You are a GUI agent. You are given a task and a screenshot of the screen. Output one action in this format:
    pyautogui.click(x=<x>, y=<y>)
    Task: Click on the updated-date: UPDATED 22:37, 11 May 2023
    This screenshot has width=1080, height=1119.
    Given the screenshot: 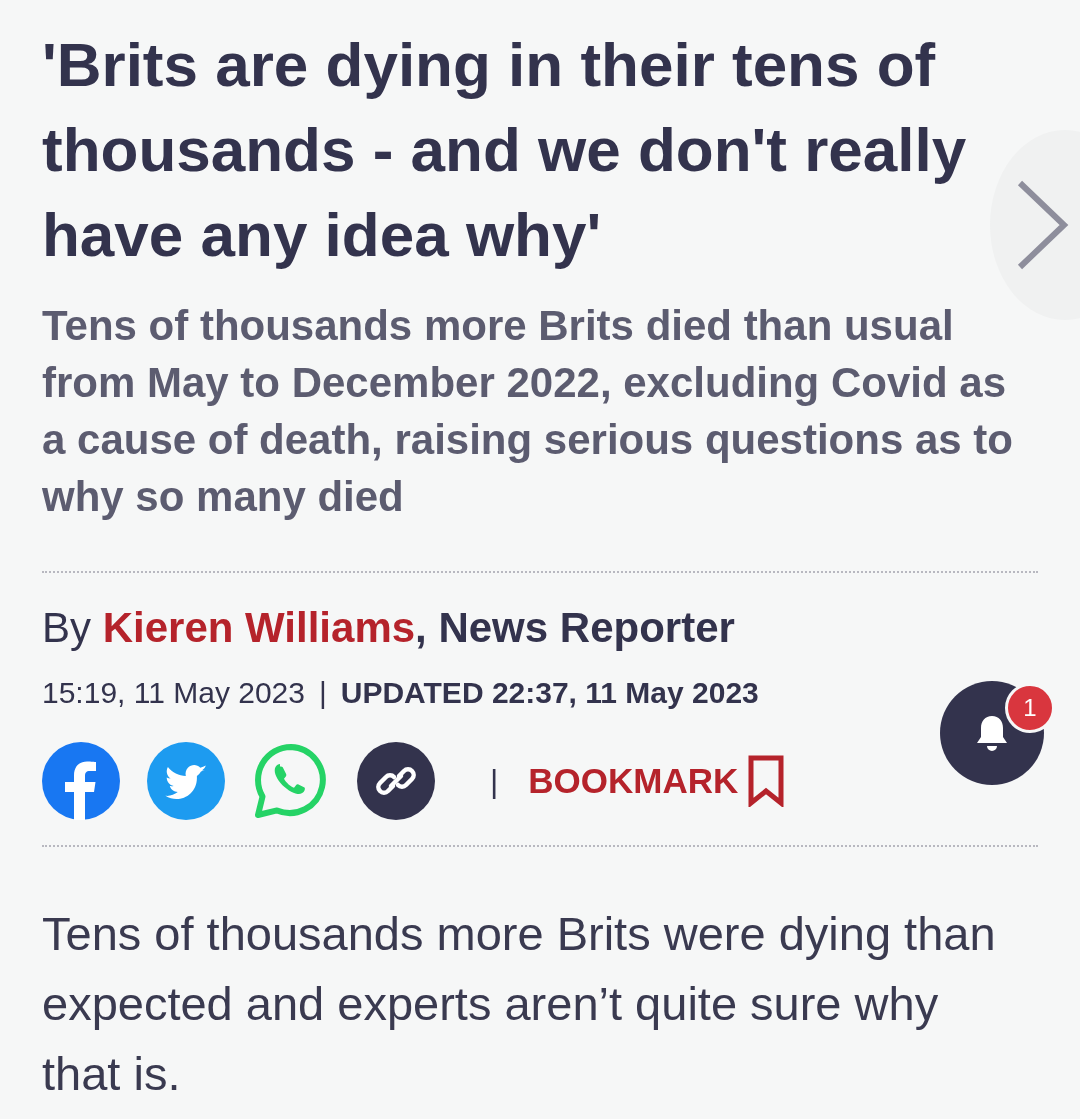 What is the action you would take?
    pyautogui.click(x=549, y=693)
    